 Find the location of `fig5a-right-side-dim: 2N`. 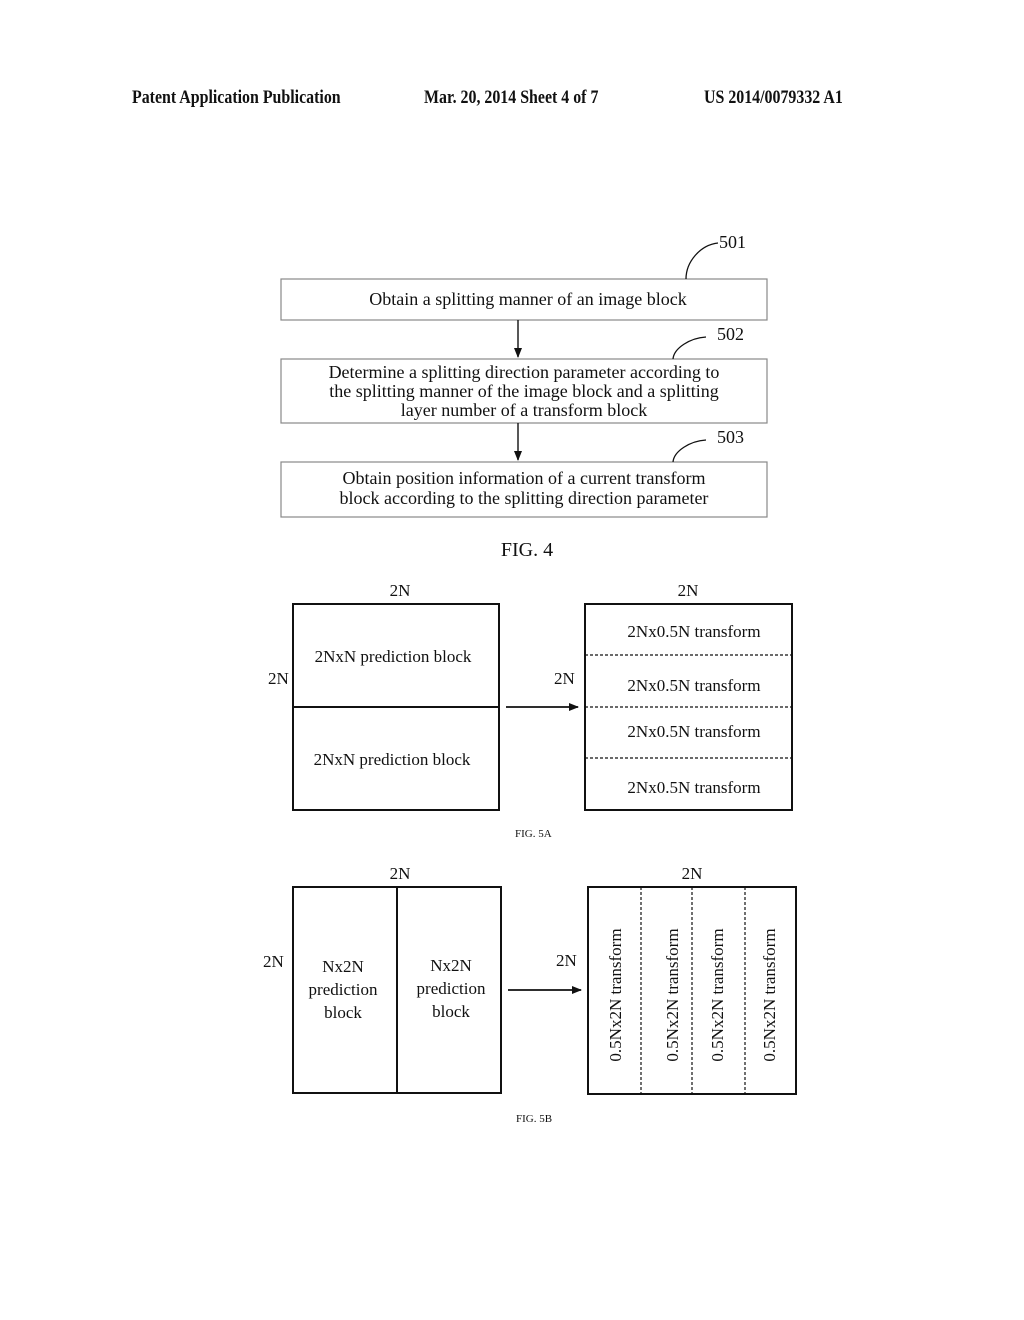

fig5a-right-side-dim: 2N is located at coordinates (564, 678).